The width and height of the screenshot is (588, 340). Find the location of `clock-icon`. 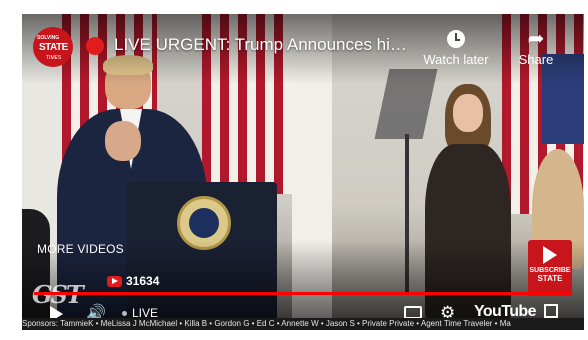

clock-icon is located at coordinates (456, 39).